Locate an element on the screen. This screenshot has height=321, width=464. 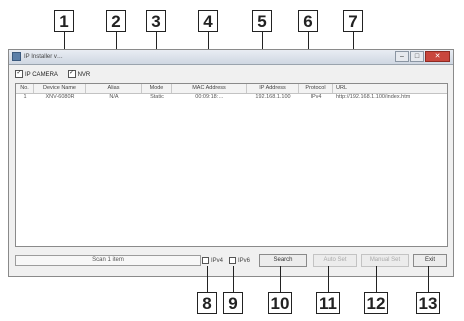
callout-8: 8 is located at coordinates (207, 303).